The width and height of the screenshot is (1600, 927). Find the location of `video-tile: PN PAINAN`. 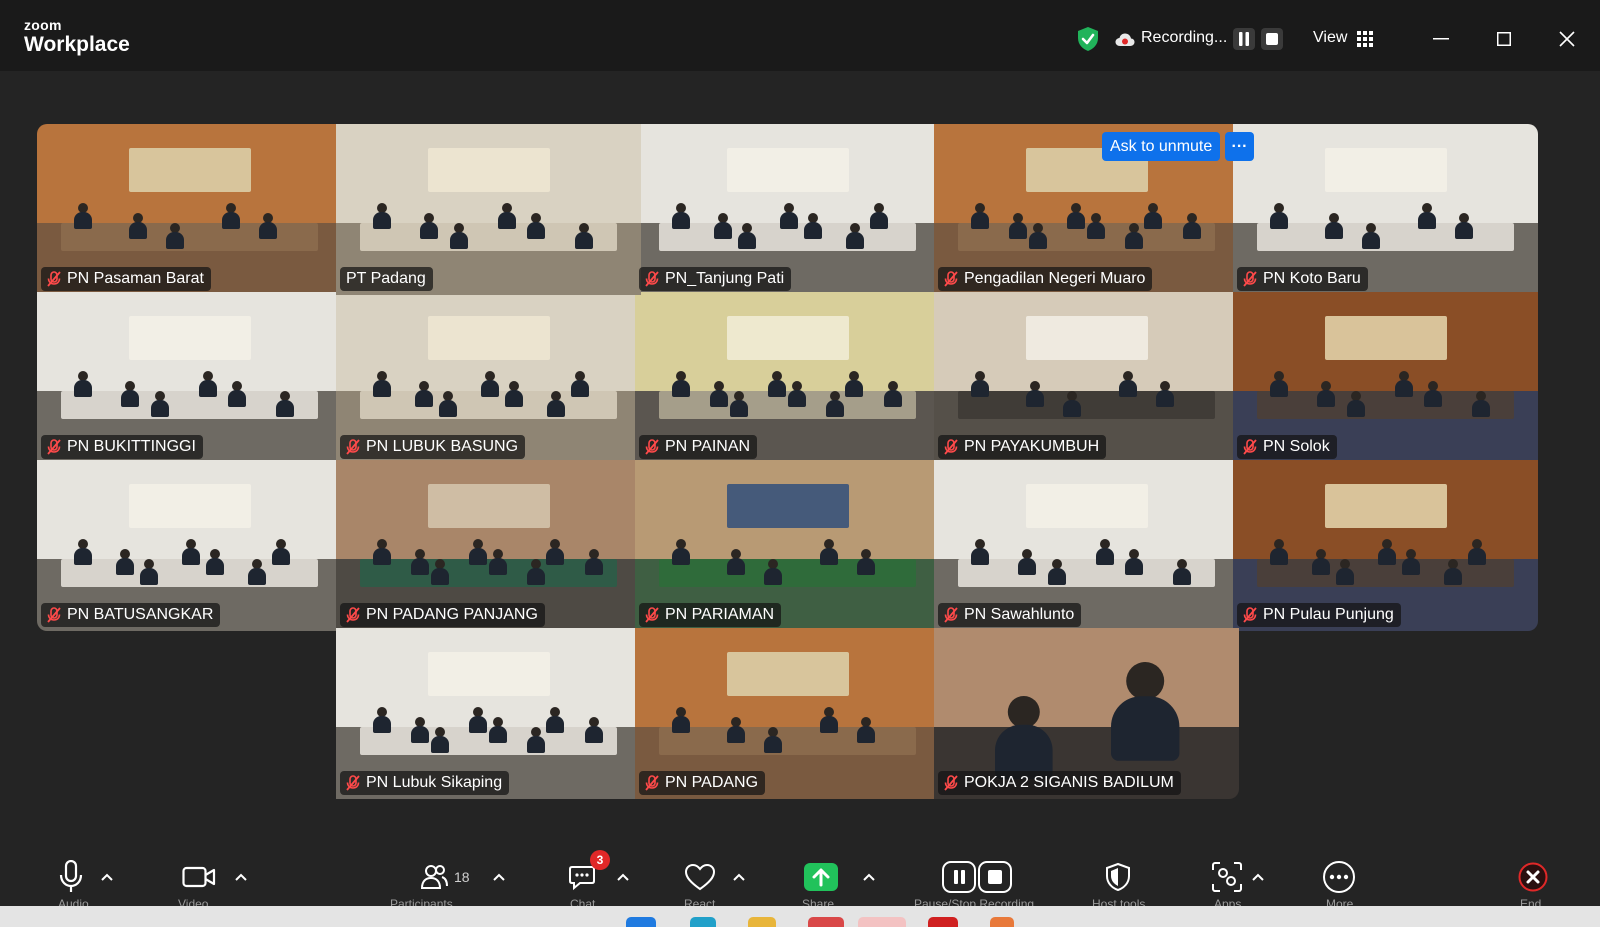

video-tile: PN PAINAN is located at coordinates (787, 377).